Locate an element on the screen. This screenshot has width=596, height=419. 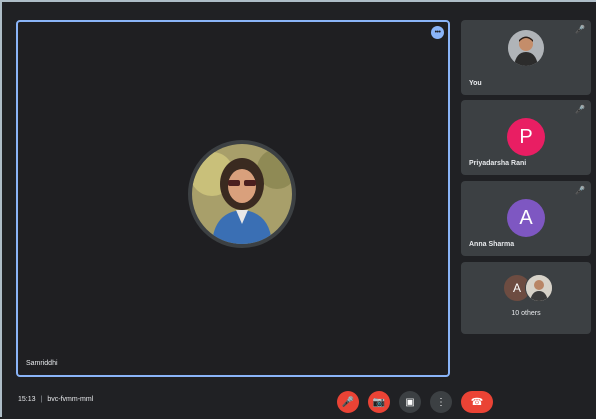
mic-toggle-button: 🎤 is located at coordinates (348, 402).